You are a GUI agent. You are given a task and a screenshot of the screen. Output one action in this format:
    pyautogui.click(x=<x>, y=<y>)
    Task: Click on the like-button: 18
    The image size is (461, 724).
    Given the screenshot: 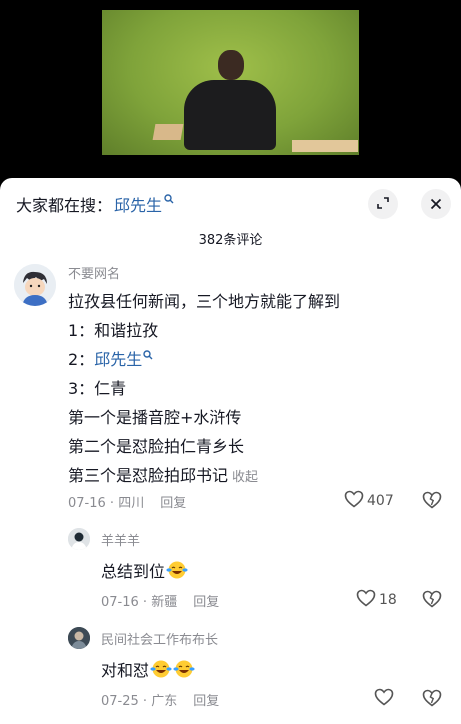 What is the action you would take?
    pyautogui.click(x=376, y=600)
    